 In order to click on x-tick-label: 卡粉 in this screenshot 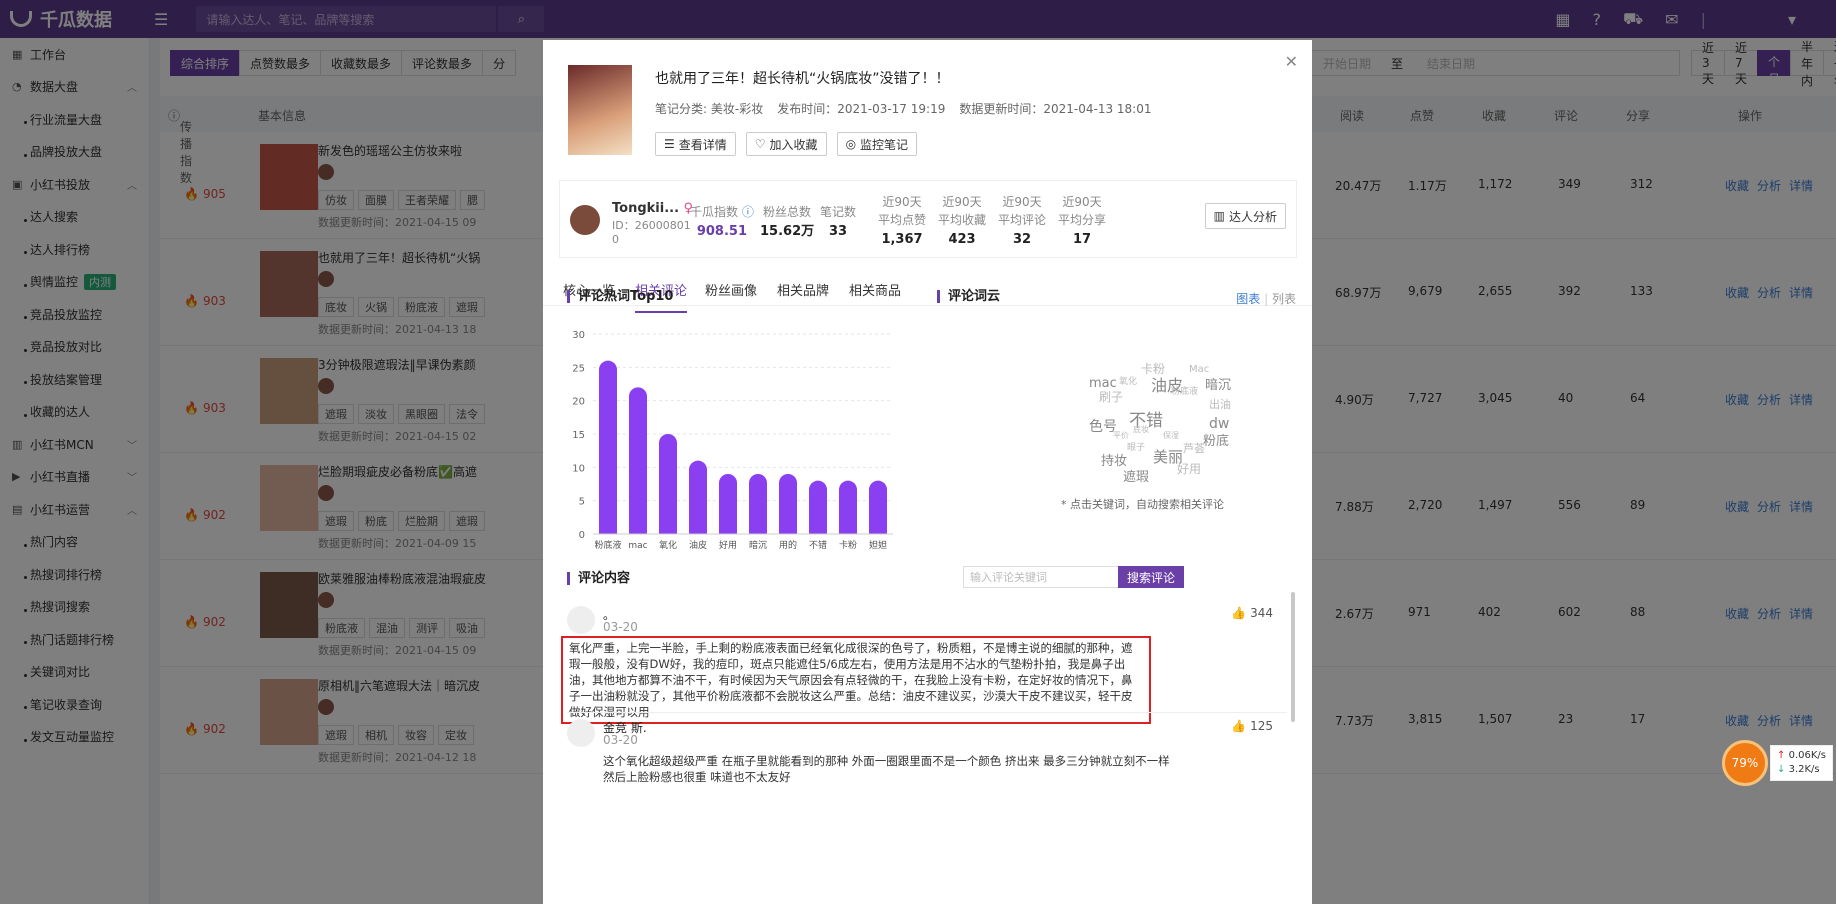, I will do `click(848, 545)`.